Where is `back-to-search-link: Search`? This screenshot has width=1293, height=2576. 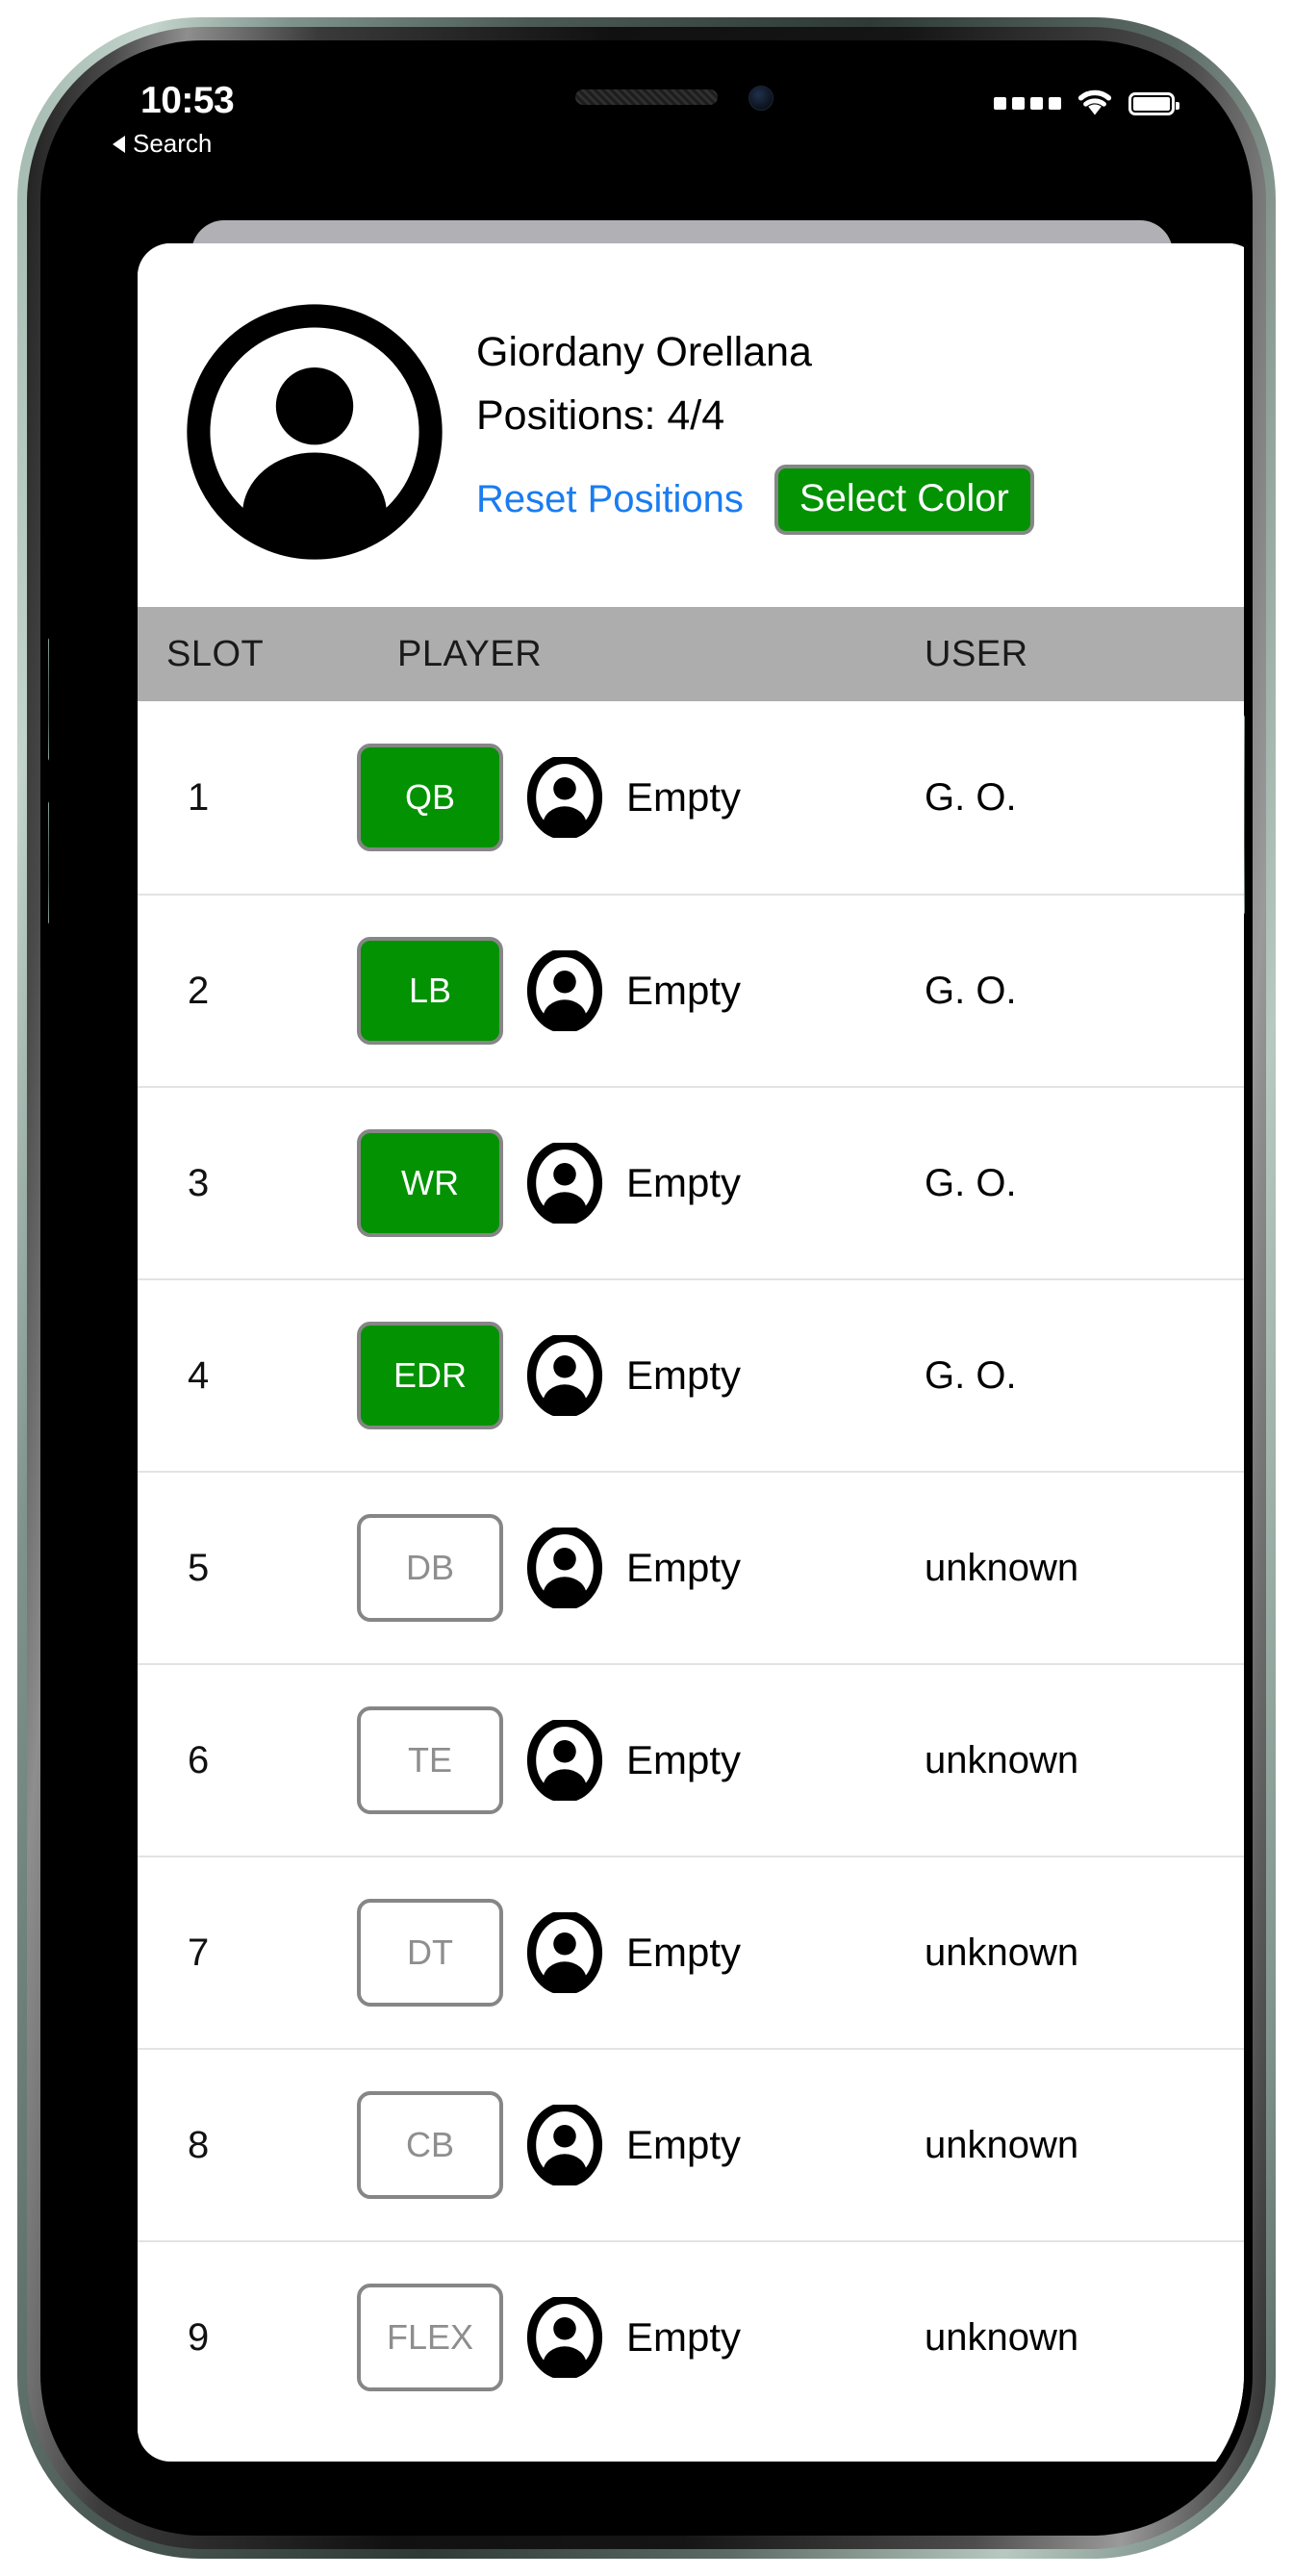 back-to-search-link: Search is located at coordinates (162, 144).